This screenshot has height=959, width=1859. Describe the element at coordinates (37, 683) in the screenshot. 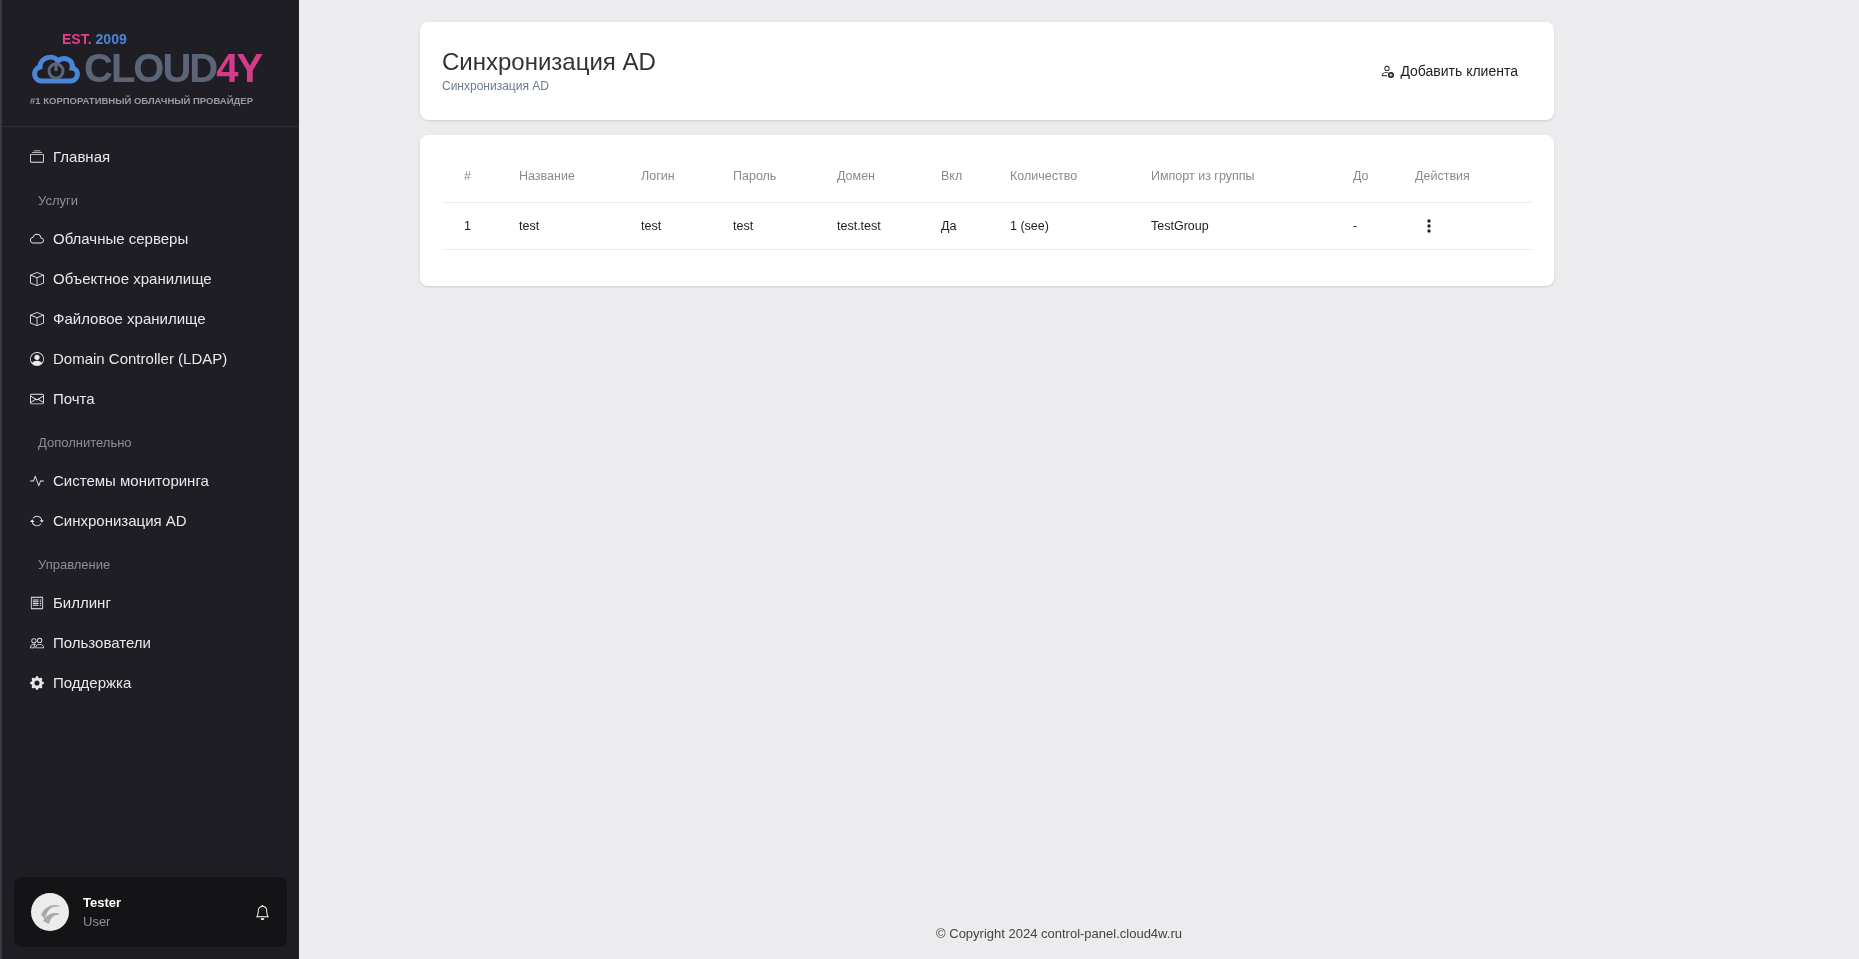

I see `settings-icon` at that location.